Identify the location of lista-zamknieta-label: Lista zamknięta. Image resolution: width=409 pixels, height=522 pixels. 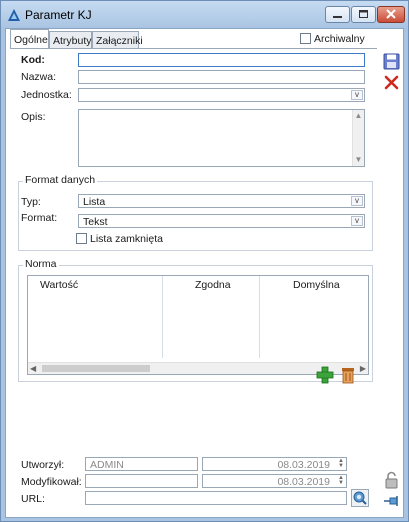
(126, 239).